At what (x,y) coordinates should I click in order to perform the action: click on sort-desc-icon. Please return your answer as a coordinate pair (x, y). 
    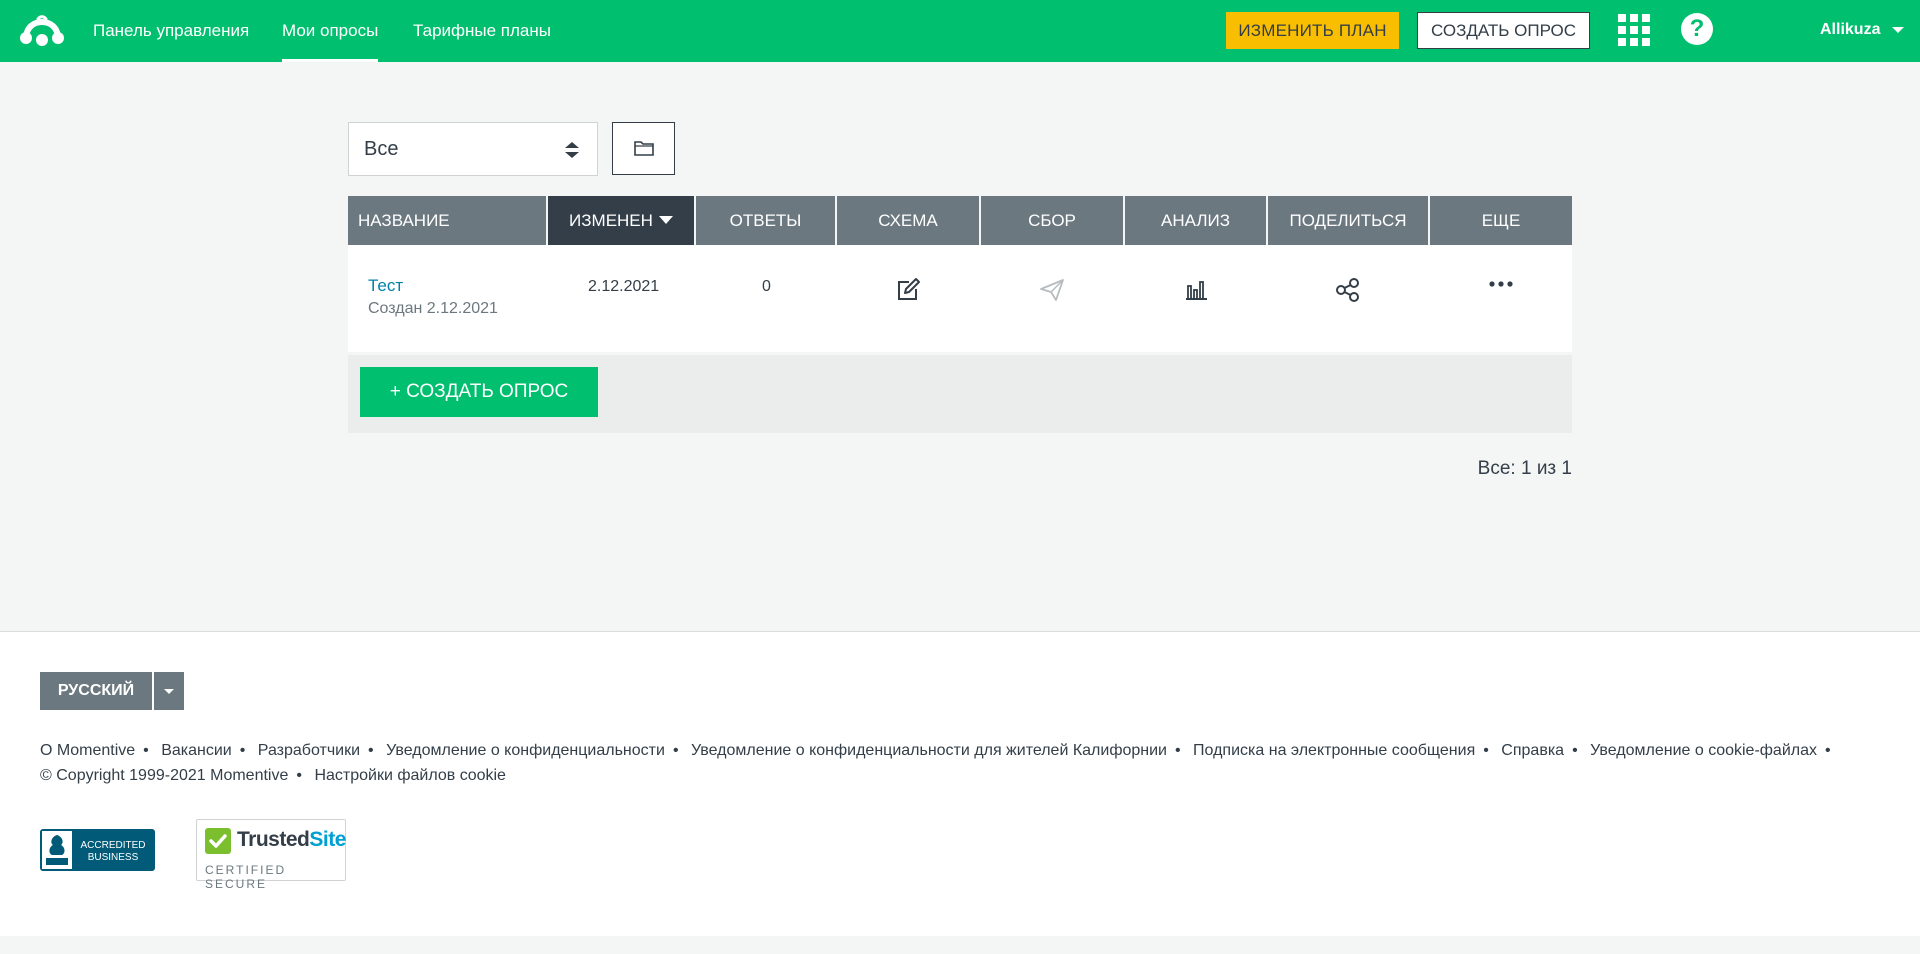
    Looking at the image, I should click on (665, 219).